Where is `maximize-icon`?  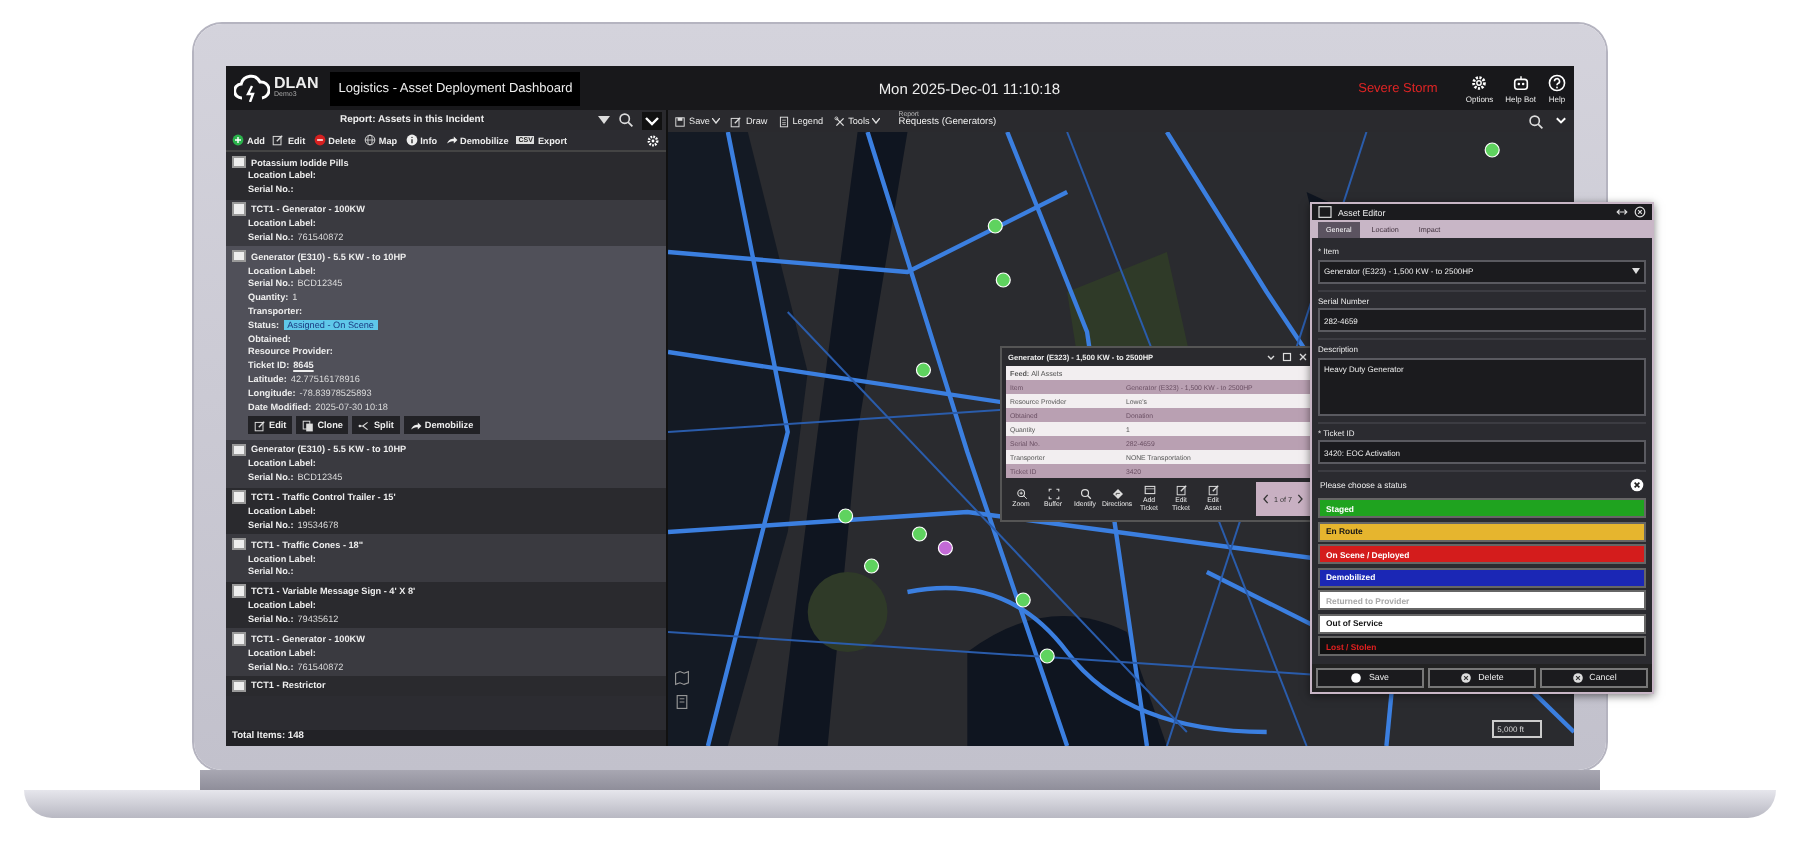 maximize-icon is located at coordinates (1287, 357).